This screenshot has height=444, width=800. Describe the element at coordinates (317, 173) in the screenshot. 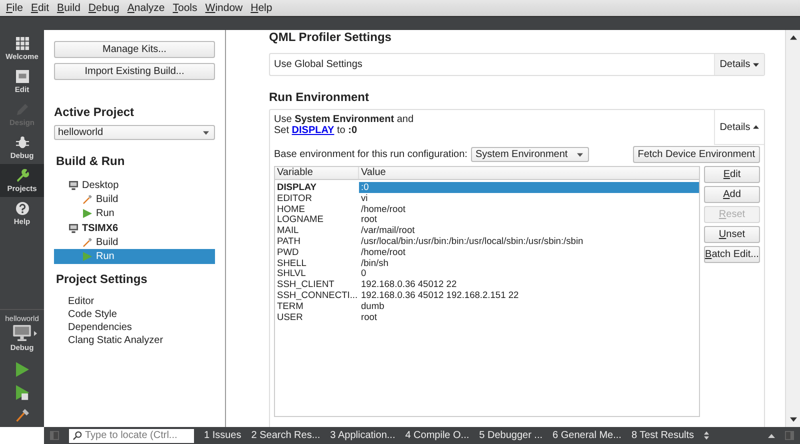

I see `column-header: Variable` at that location.